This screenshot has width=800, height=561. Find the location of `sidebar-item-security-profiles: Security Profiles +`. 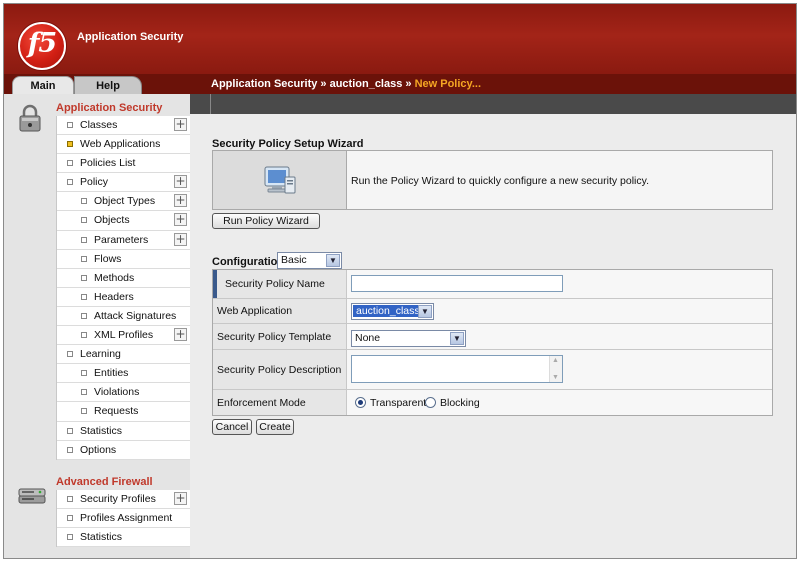

sidebar-item-security-profiles: Security Profiles + is located at coordinates (123, 500).